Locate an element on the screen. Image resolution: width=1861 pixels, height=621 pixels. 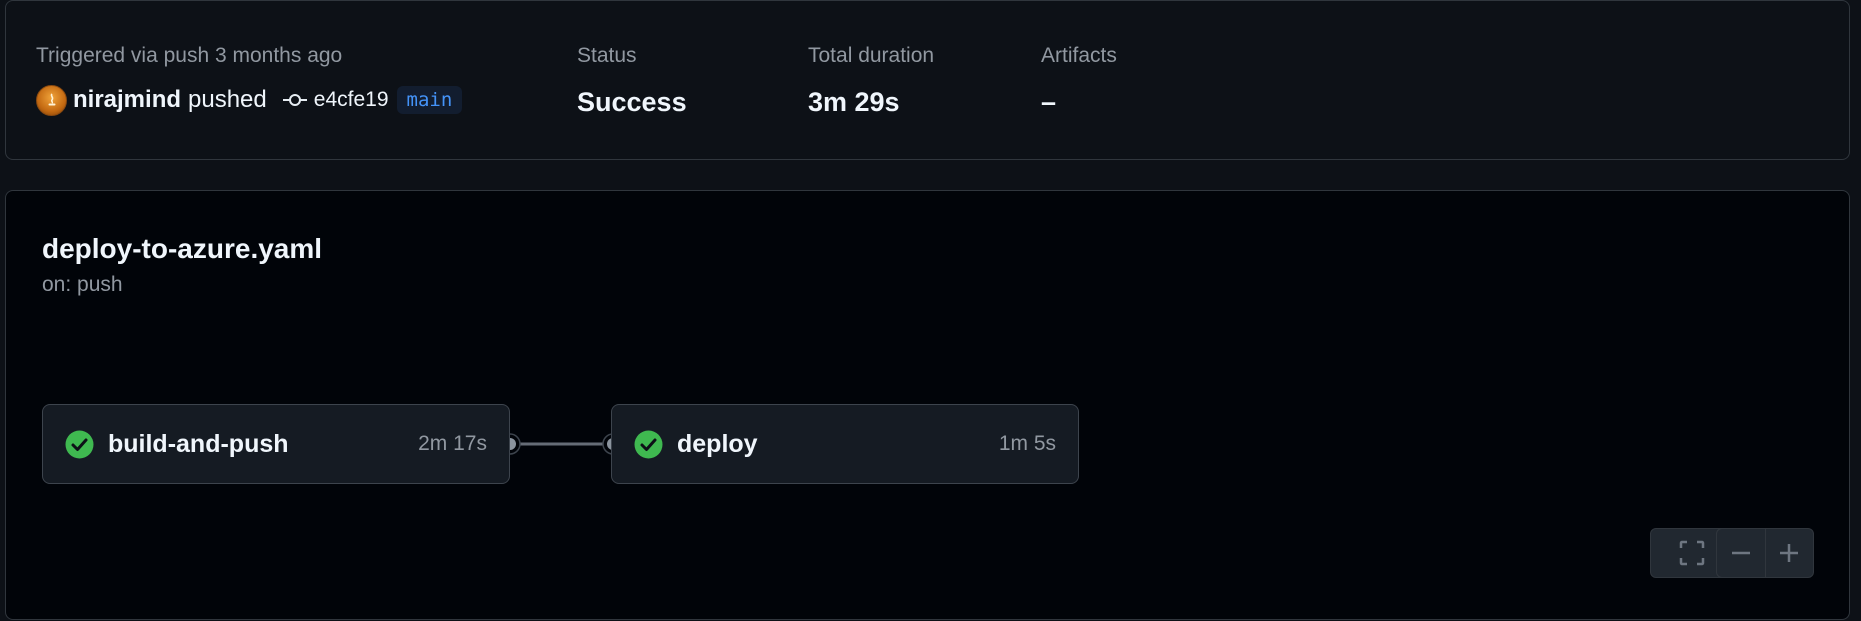
plus-icon is located at coordinates (1789, 553).